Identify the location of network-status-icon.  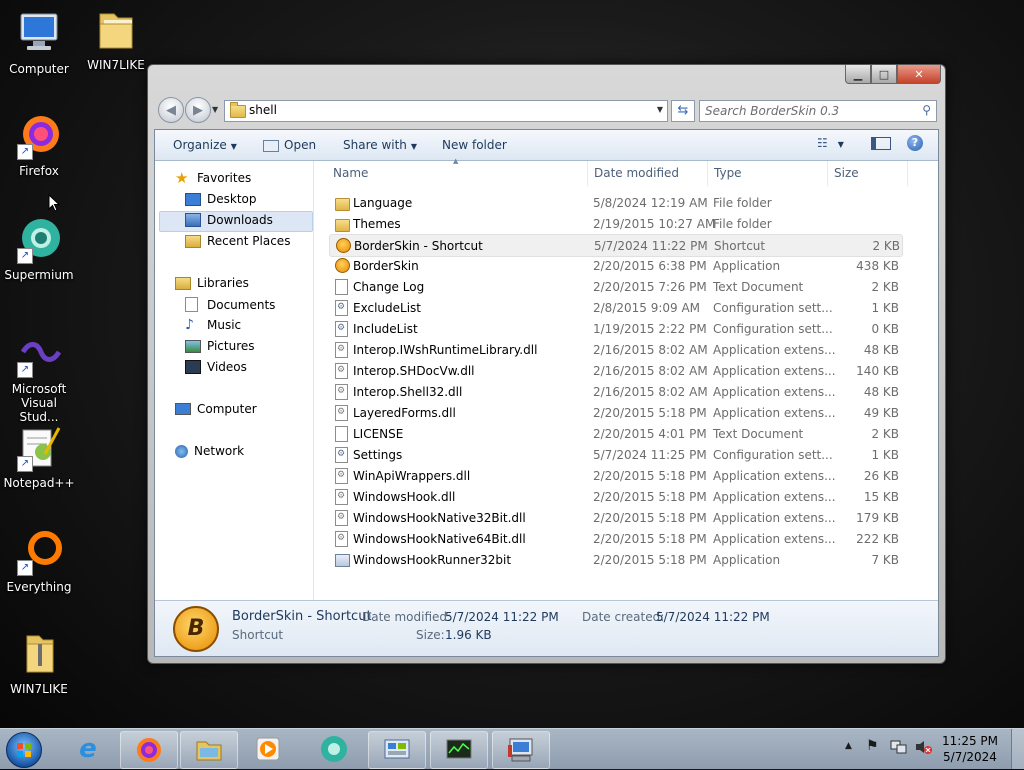
(899, 748).